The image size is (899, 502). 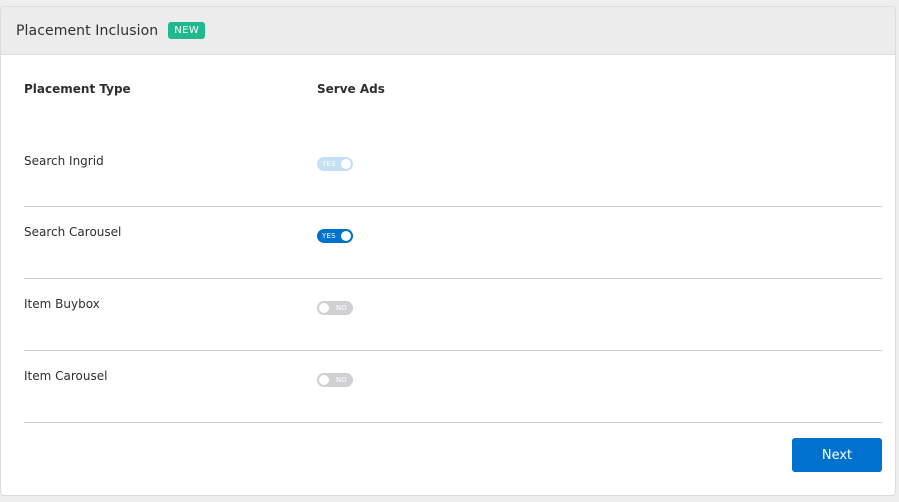 What do you see at coordinates (77, 89) in the screenshot?
I see `column-header-placement-type: Placement Type` at bounding box center [77, 89].